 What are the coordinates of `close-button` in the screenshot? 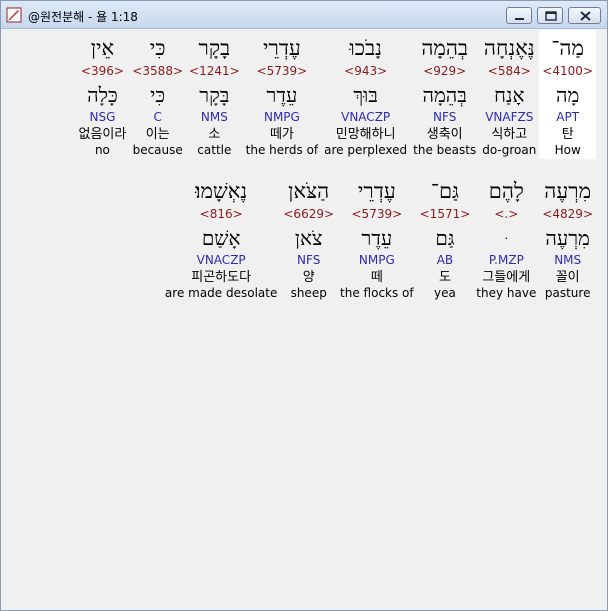 It's located at (584, 15).